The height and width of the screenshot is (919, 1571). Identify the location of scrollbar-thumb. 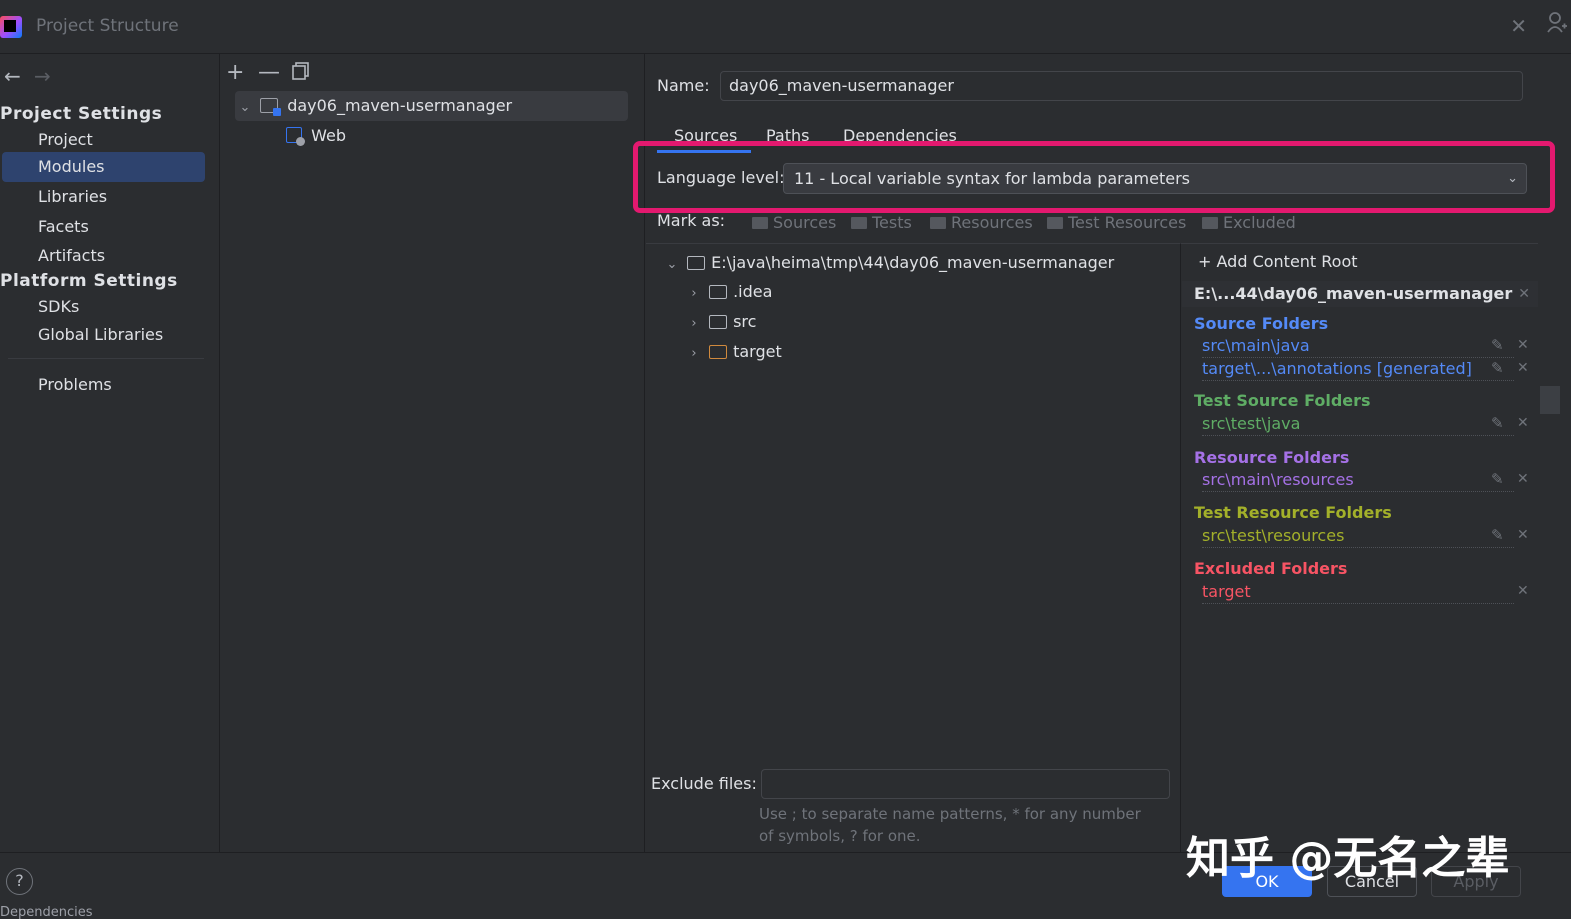
(1550, 400).